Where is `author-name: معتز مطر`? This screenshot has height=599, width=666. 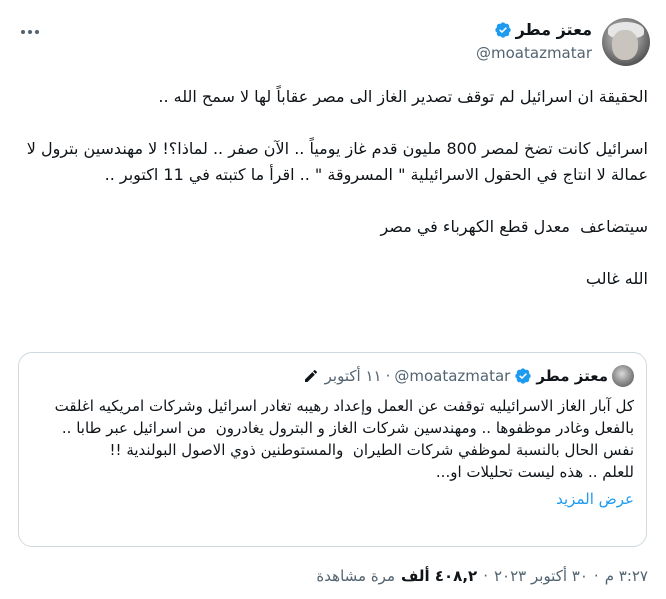 author-name: معتز مطر is located at coordinates (554, 30).